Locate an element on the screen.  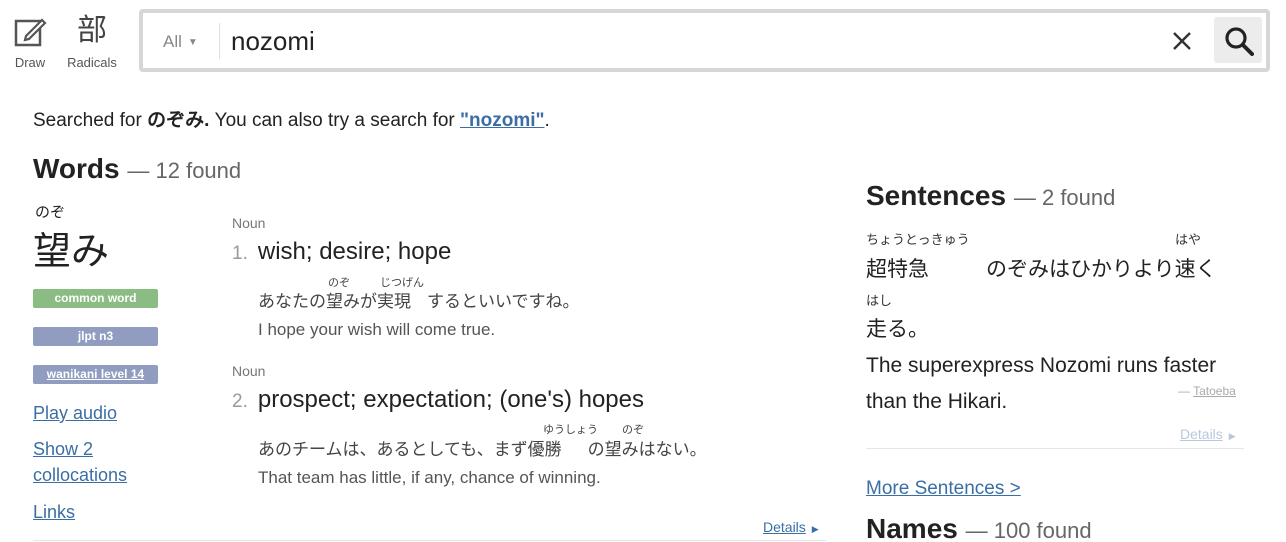
example-part: あのチームは、あるとしても、まず is located at coordinates (393, 449).